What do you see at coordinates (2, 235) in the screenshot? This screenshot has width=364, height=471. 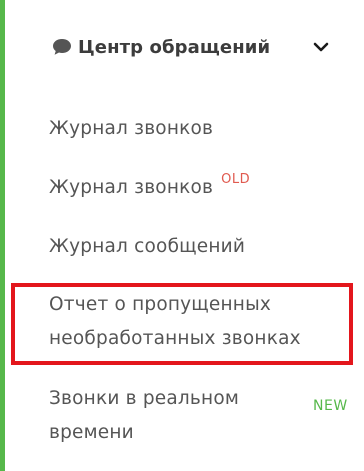 I see `active-section-accent-bar` at bounding box center [2, 235].